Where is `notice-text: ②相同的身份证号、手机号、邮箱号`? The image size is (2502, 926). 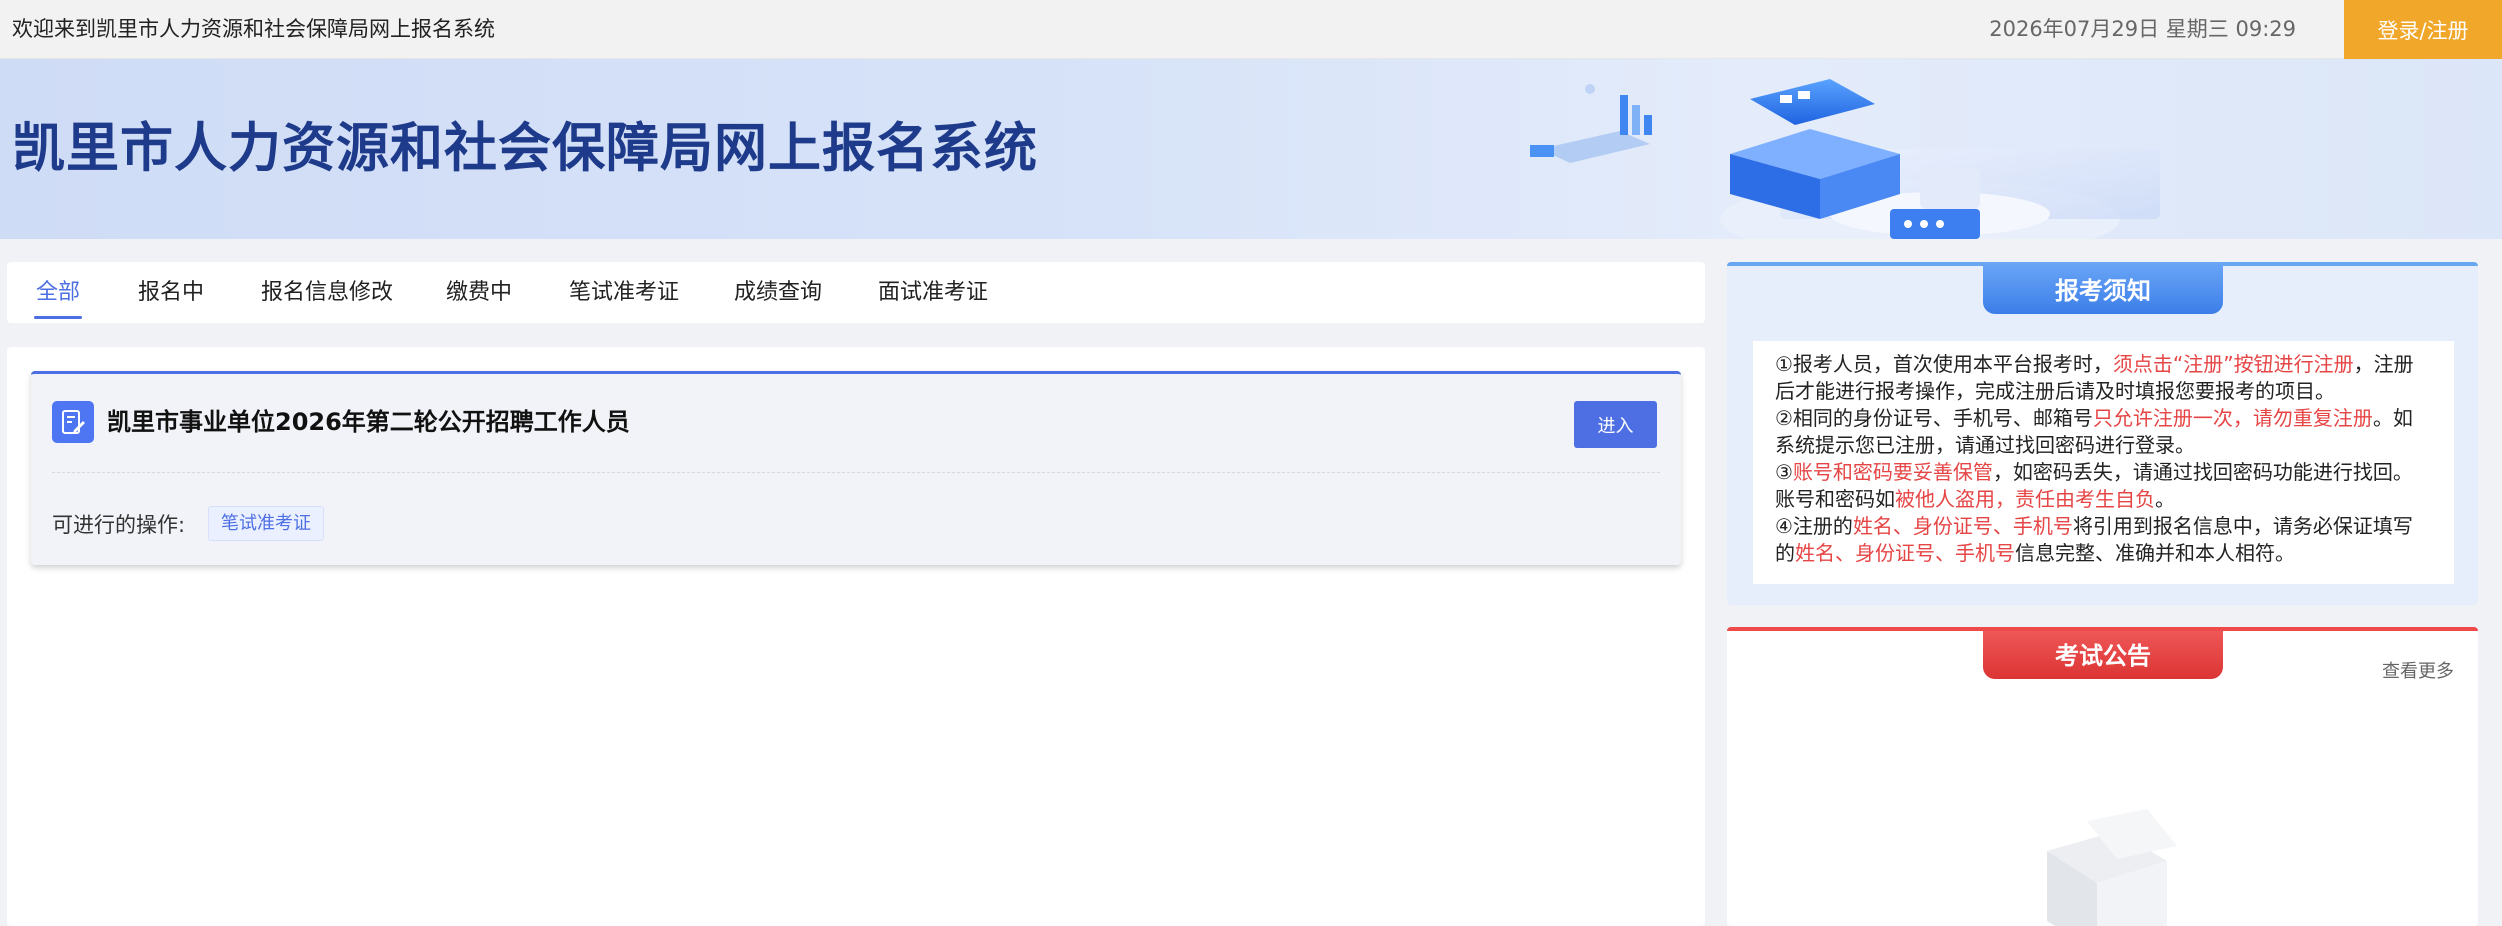
notice-text: ②相同的身份证号、手机号、邮箱号 is located at coordinates (1934, 418).